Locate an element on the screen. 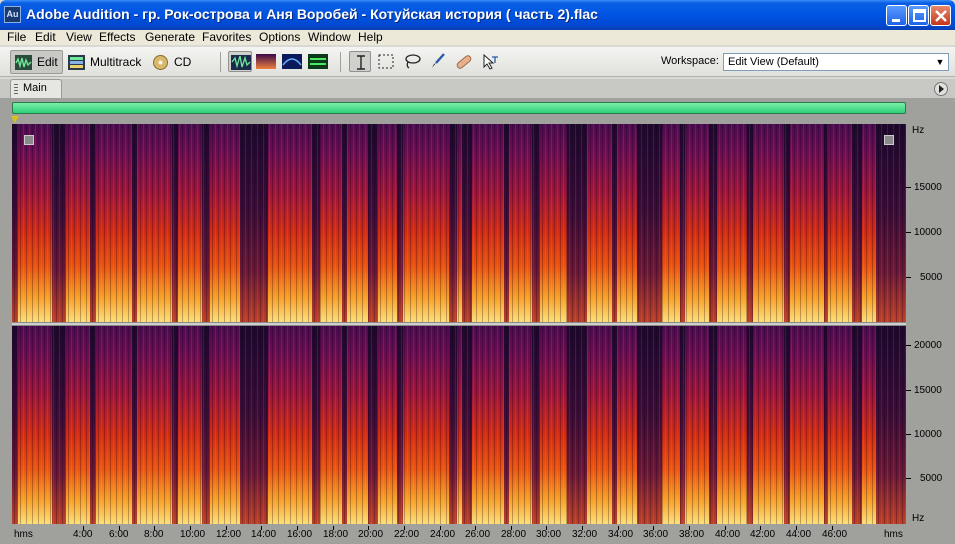 The height and width of the screenshot is (544, 955). menu-generate: Generate is located at coordinates (170, 37).